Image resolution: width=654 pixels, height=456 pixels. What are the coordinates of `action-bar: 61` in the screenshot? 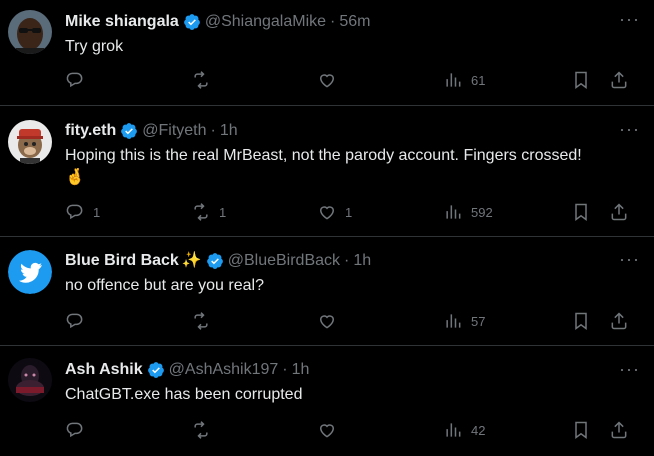 It's located at (359, 81).